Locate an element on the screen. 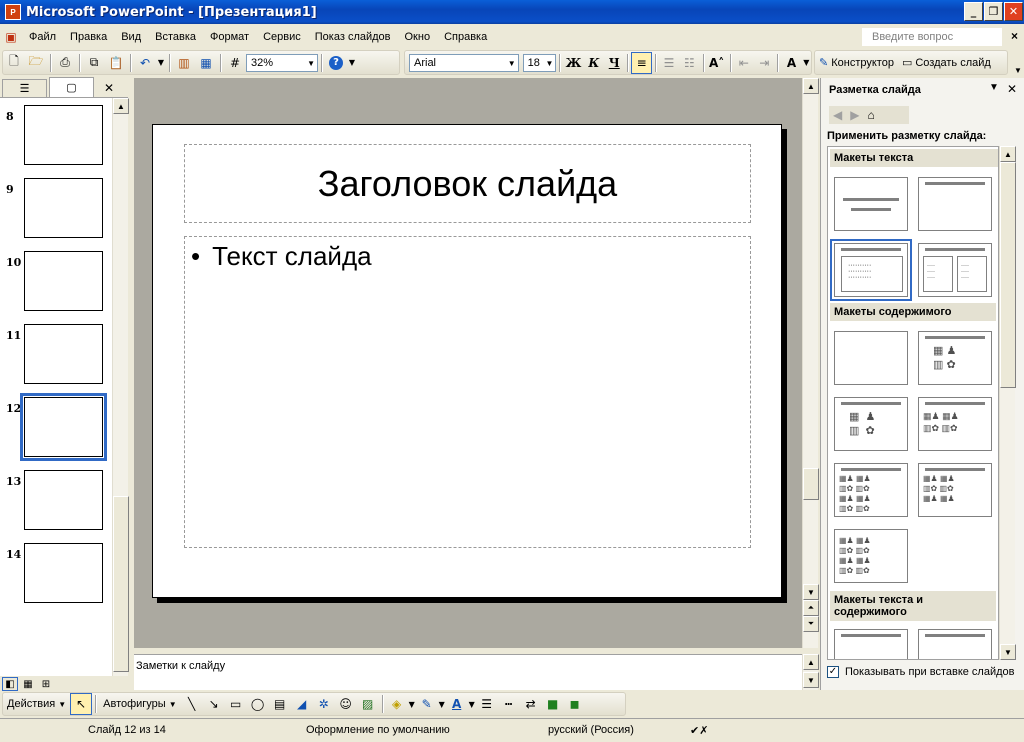  insert-chart-icon: ▥ is located at coordinates (184, 63).